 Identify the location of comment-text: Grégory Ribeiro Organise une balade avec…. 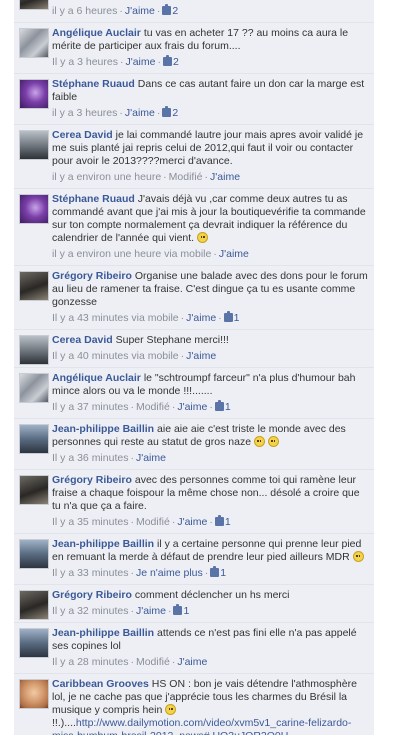
(211, 289).